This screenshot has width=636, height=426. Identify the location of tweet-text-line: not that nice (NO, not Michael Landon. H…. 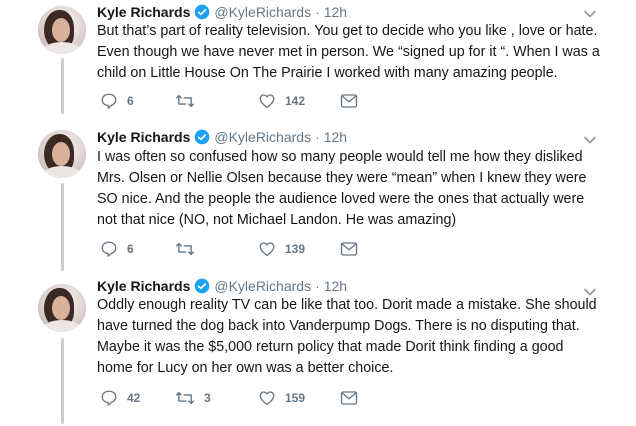
(277, 220).